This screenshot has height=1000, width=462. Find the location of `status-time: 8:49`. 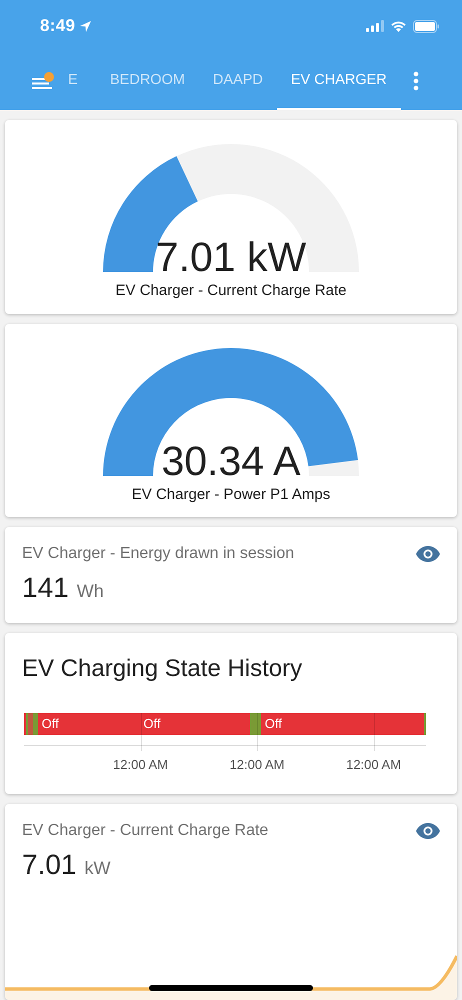

status-time: 8:49 is located at coordinates (58, 26).